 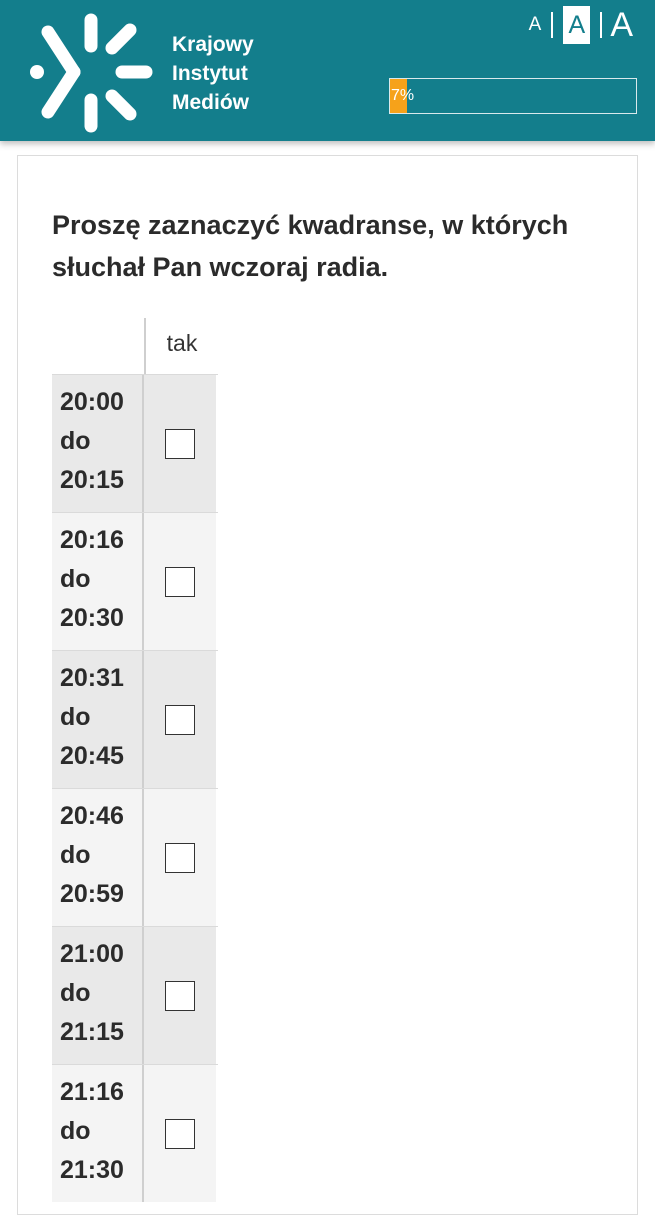 What do you see at coordinates (92, 618) in the screenshot?
I see `time-to: 20:30` at bounding box center [92, 618].